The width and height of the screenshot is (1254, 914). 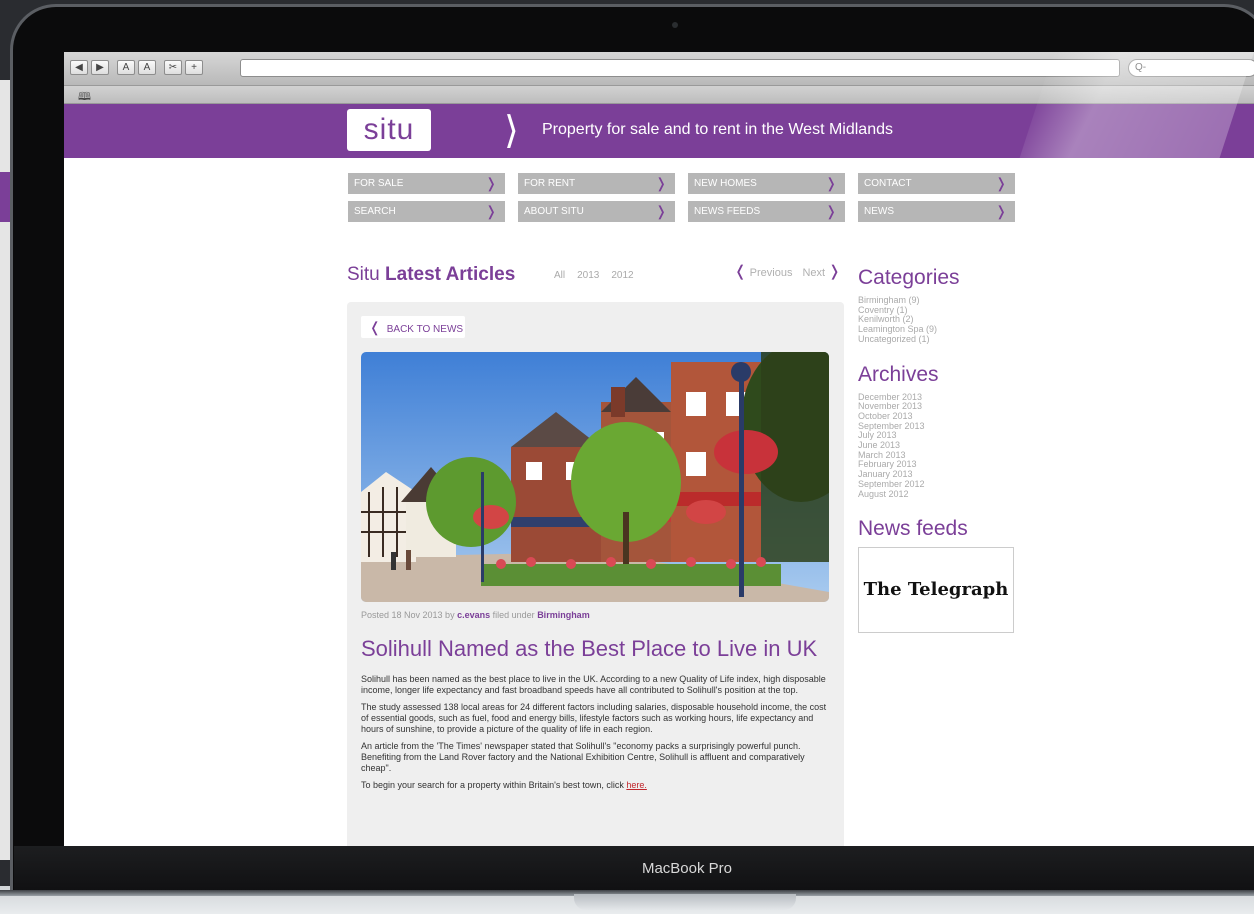 I want to click on filter-2013: 2013, so click(x=588, y=275).